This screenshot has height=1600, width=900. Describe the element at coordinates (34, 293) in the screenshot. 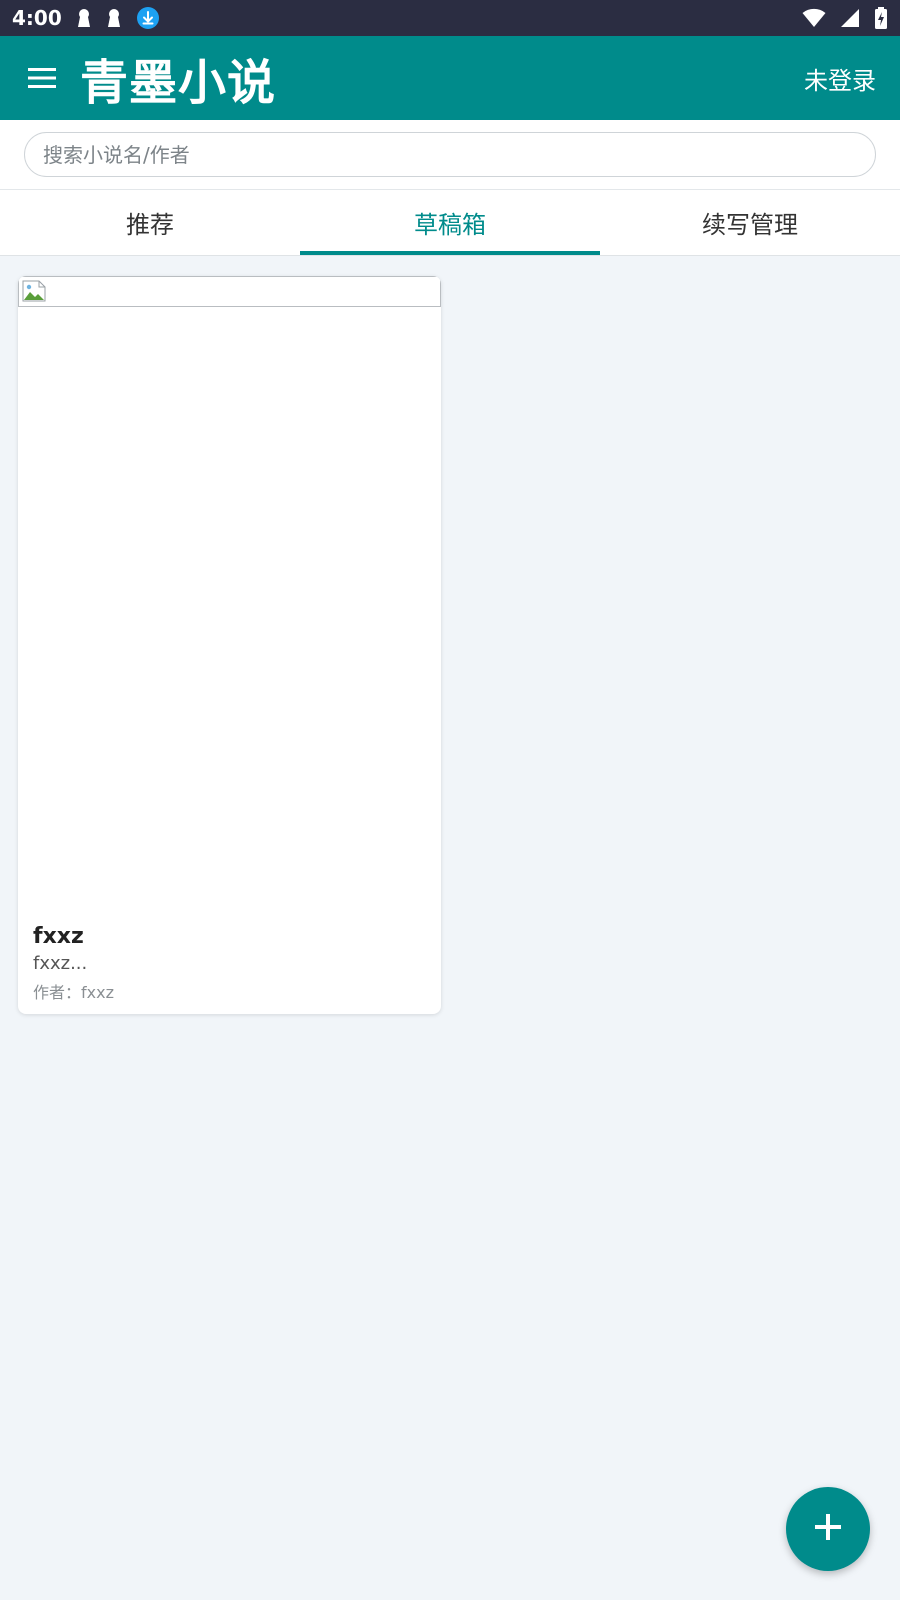

I see `broken-image-icon` at that location.